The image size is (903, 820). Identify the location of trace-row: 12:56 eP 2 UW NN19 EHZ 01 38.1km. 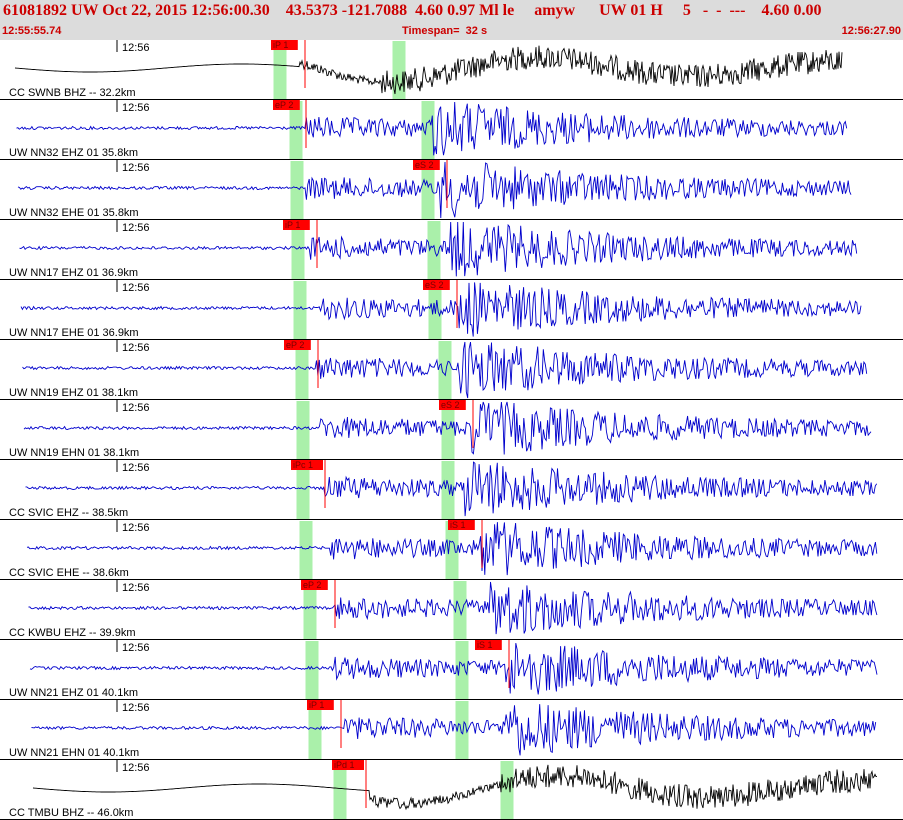
(451, 370).